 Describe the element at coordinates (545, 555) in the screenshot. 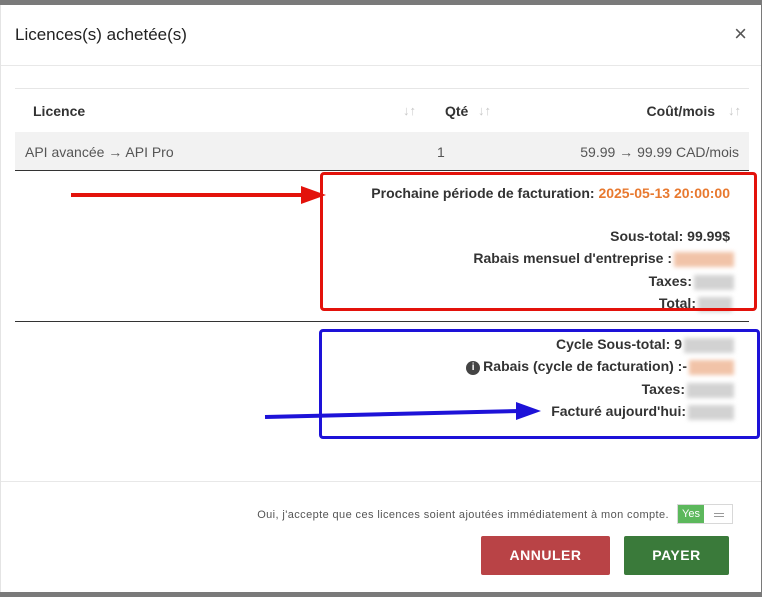

I see `cancel-button: ANNULER` at that location.